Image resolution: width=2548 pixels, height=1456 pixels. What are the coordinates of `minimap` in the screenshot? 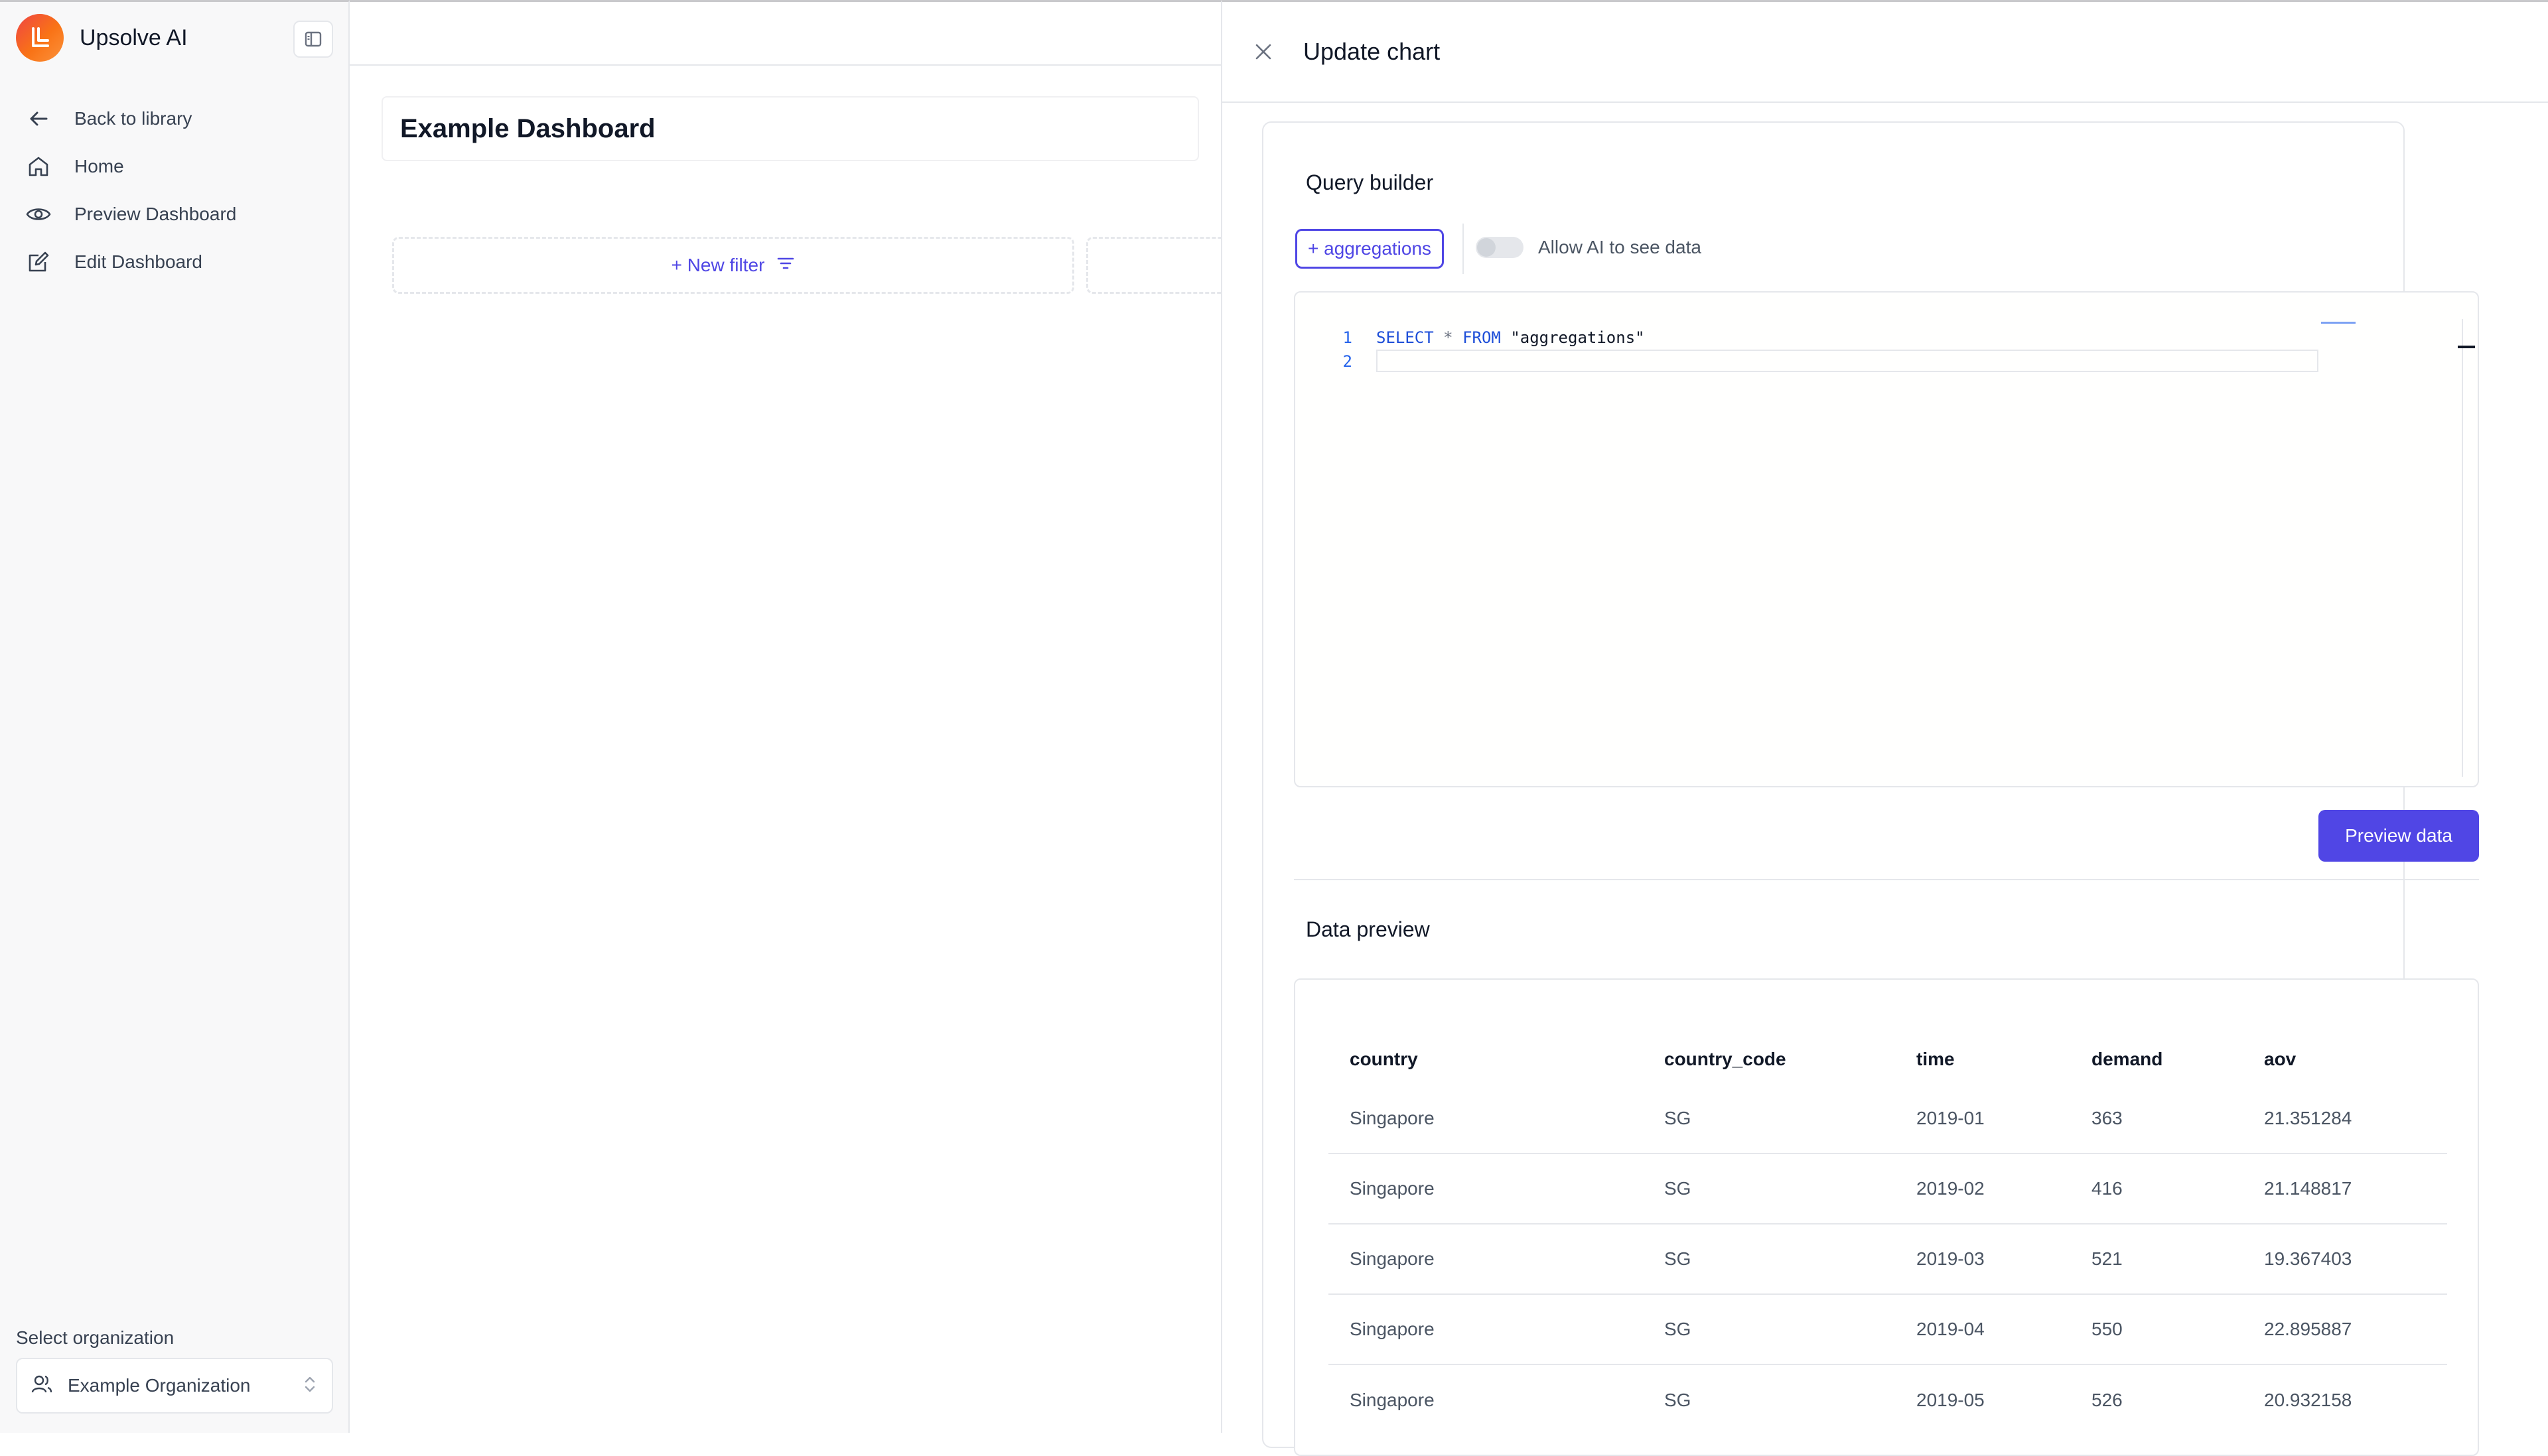 It's located at (2339, 323).